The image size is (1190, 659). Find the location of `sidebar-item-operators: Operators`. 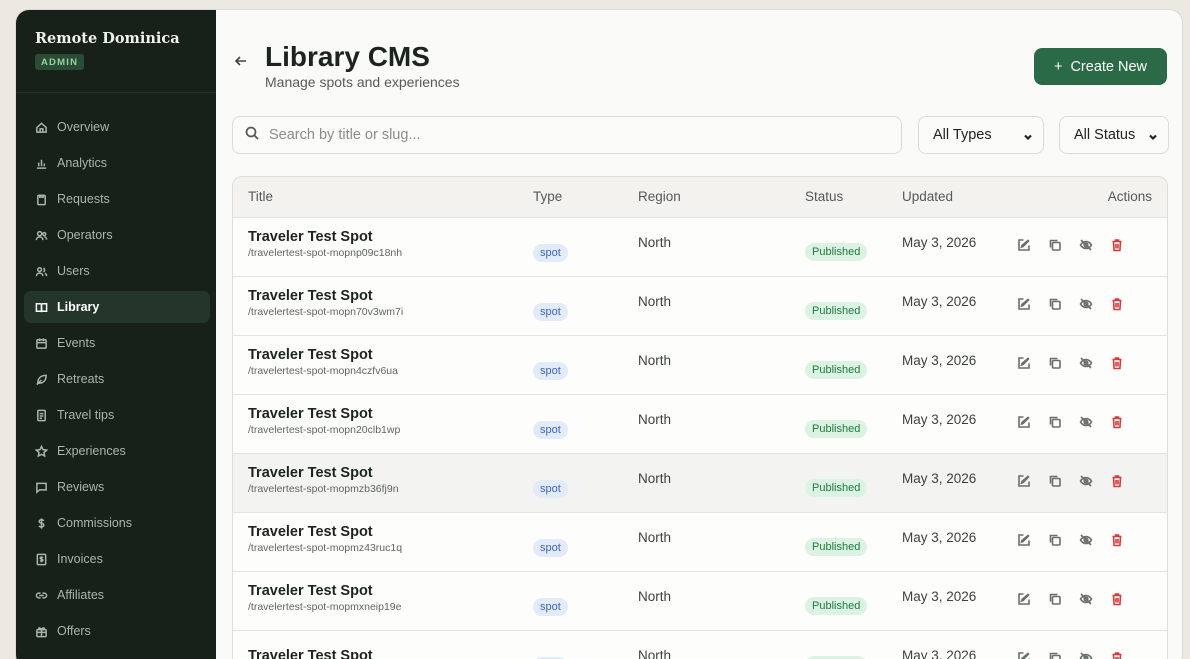

sidebar-item-operators: Operators is located at coordinates (117, 235).